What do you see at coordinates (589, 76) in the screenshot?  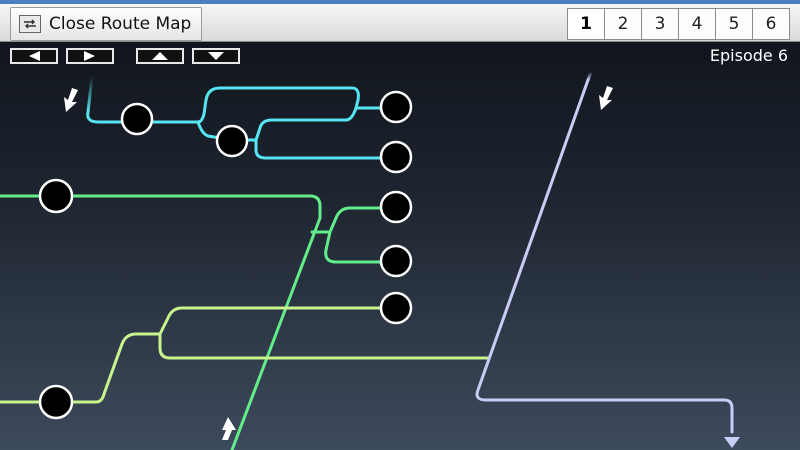 I see `route-lavender-entry` at bounding box center [589, 76].